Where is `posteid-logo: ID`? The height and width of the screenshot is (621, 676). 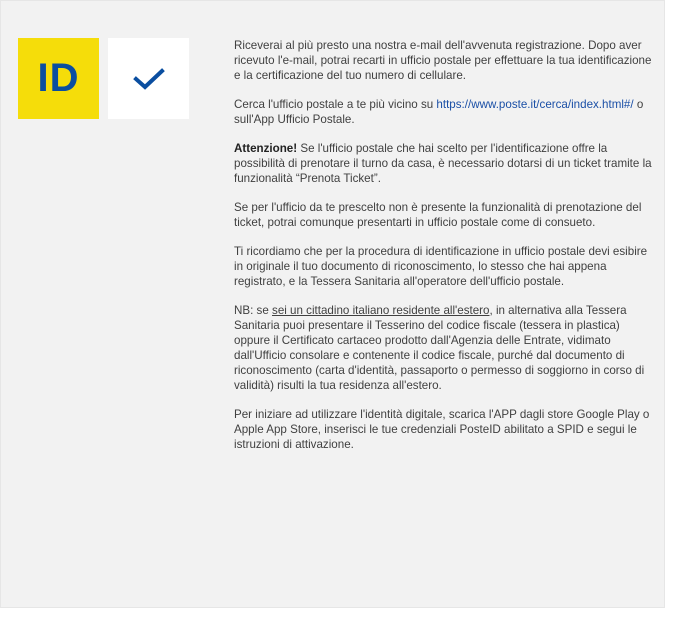 posteid-logo: ID is located at coordinates (58, 78).